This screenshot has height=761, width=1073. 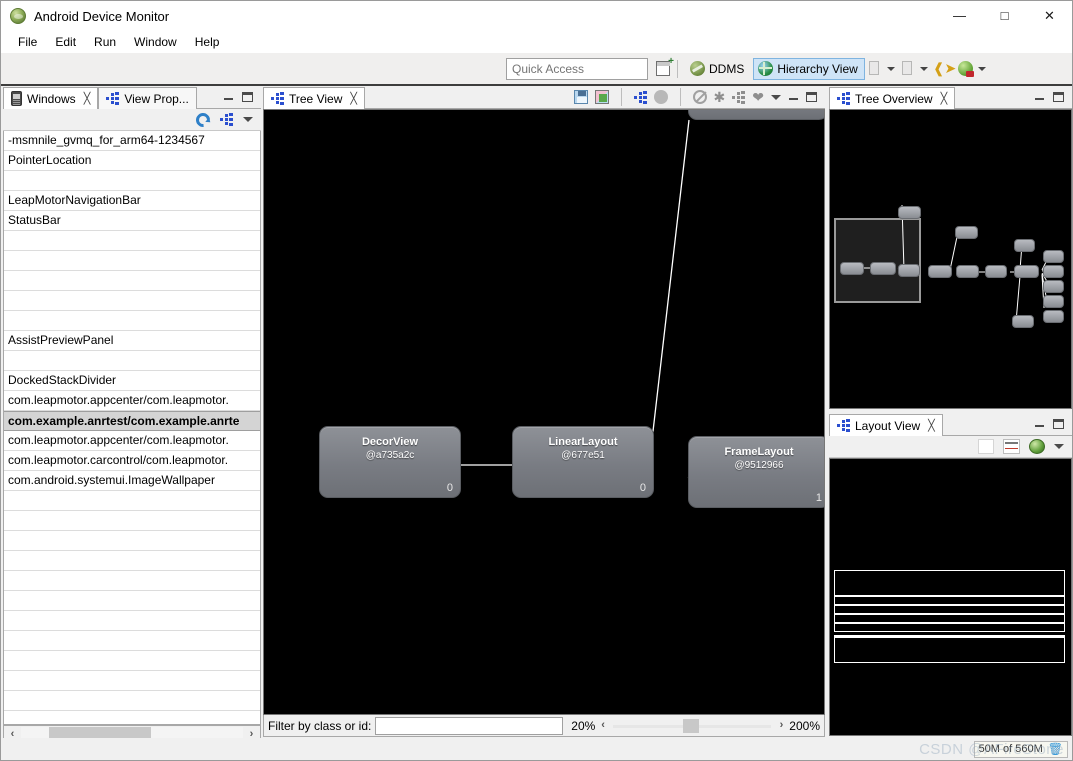 What do you see at coordinates (877, 260) in the screenshot?
I see `tree-overview-viewport` at bounding box center [877, 260].